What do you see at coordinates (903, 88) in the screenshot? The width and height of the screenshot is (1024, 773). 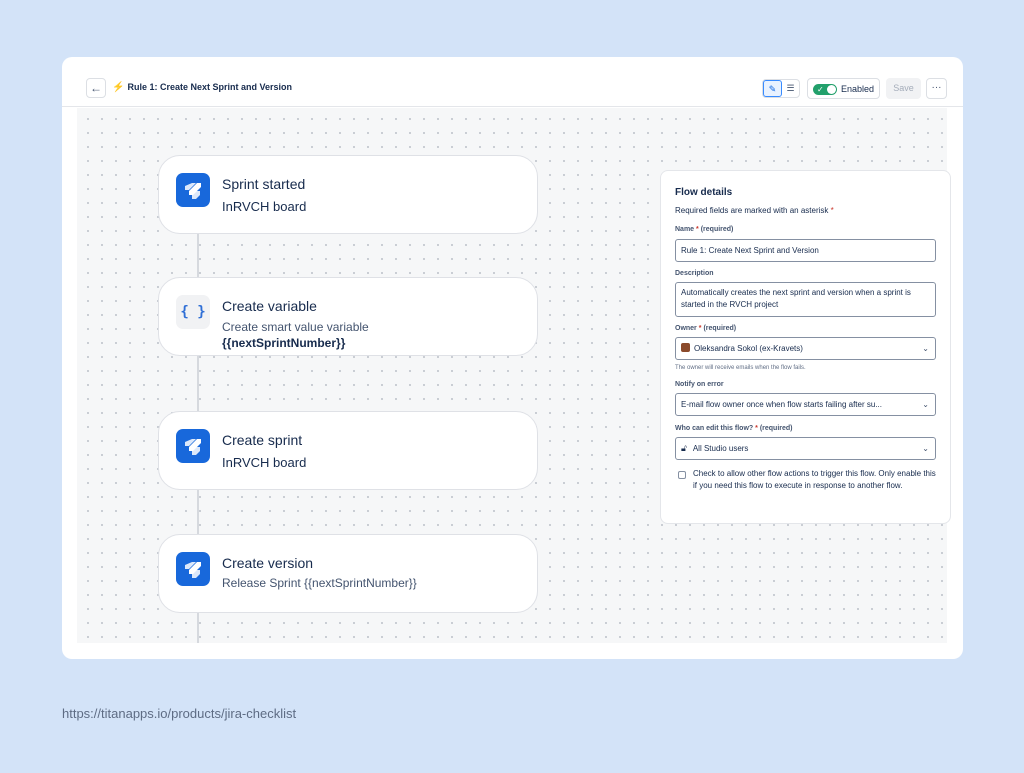 I see `save-button: Save` at bounding box center [903, 88].